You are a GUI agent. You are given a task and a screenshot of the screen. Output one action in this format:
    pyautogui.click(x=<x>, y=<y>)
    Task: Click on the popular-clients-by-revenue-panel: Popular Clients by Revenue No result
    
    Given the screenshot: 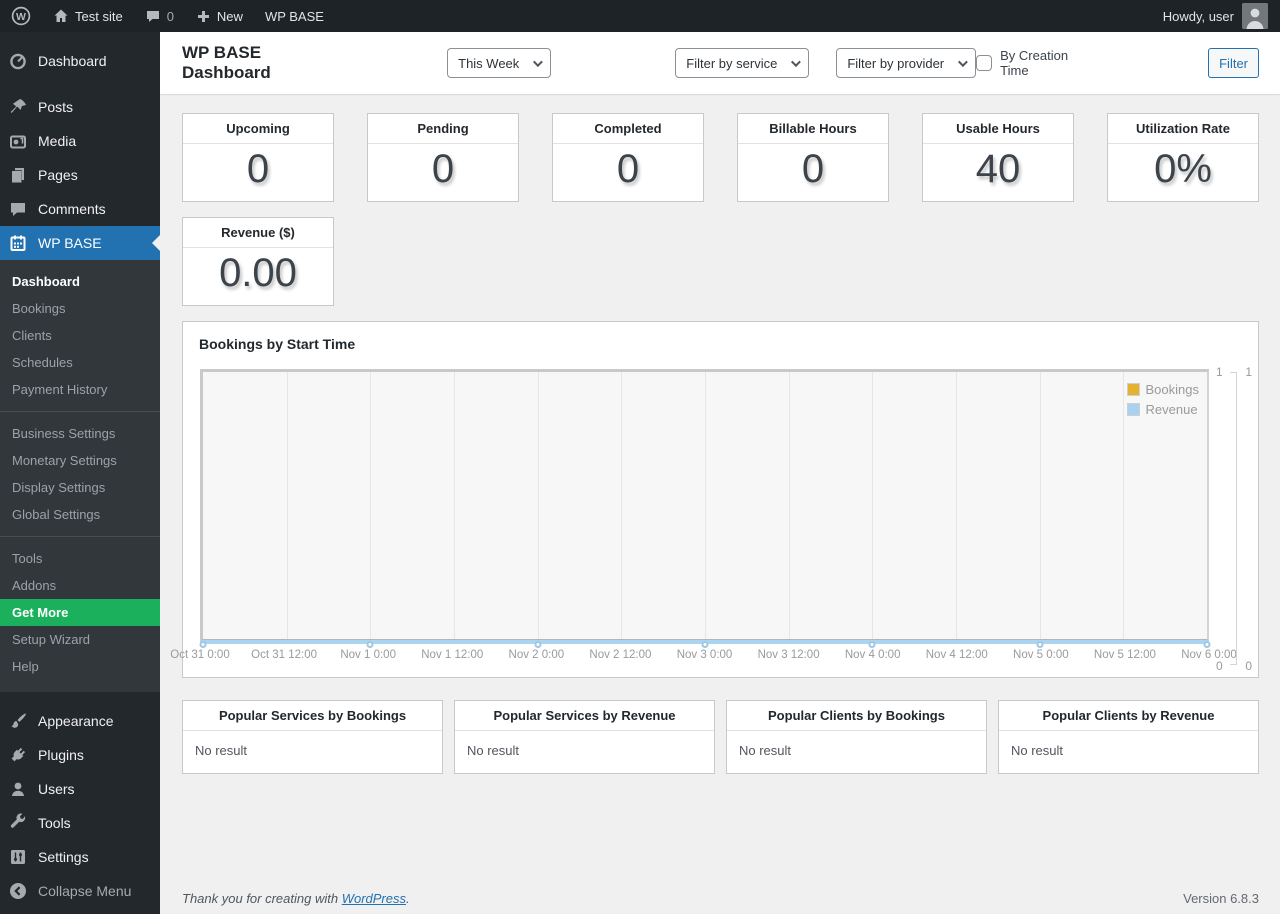 What is the action you would take?
    pyautogui.click(x=1128, y=737)
    